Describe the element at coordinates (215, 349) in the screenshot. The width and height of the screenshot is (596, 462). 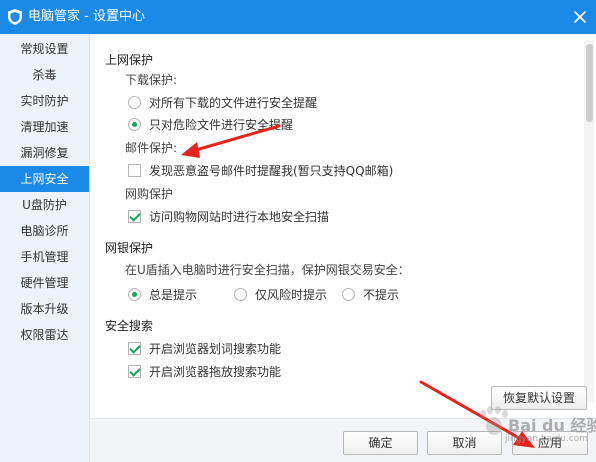
I see `checkbox-label: 开启浏览器划词搜索功能` at that location.